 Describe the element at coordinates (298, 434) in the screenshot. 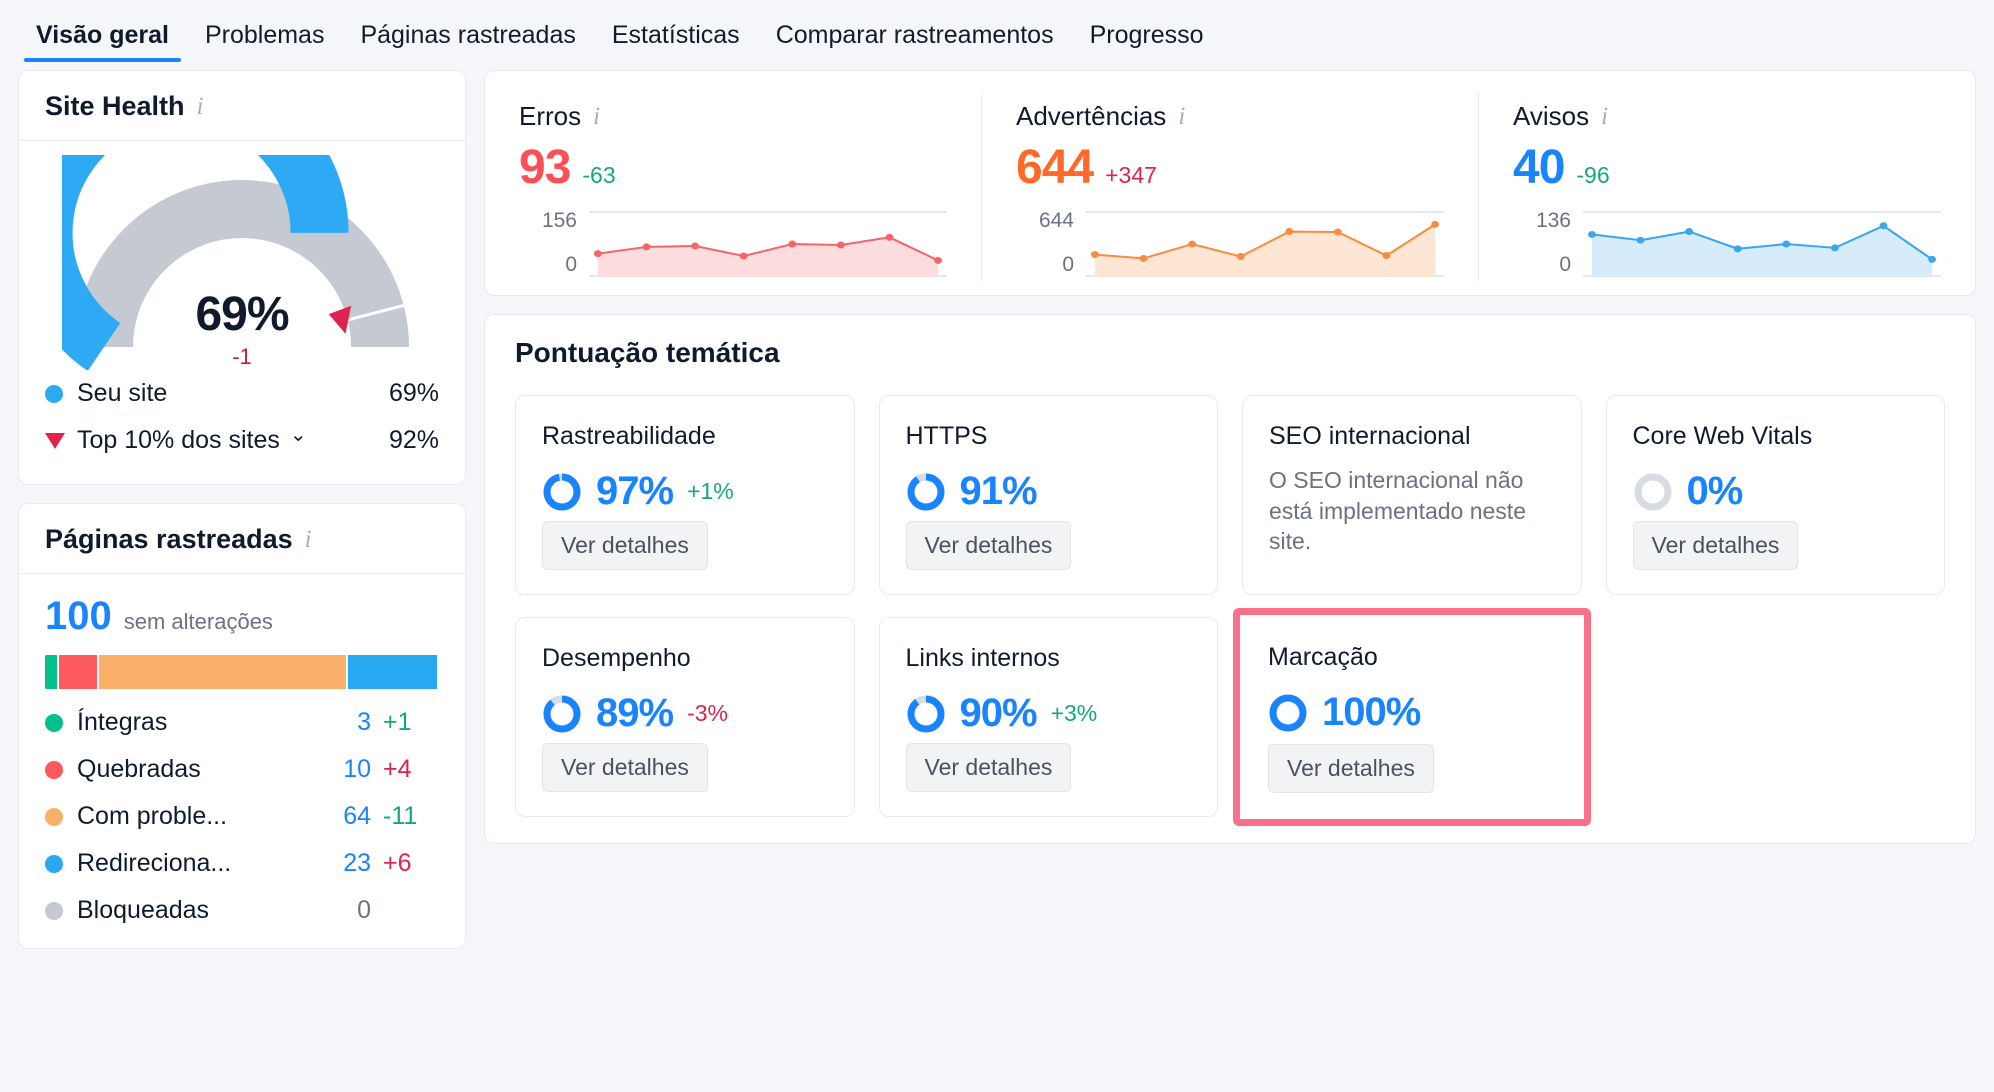

I see `chevron-down-icon: ⌄` at that location.